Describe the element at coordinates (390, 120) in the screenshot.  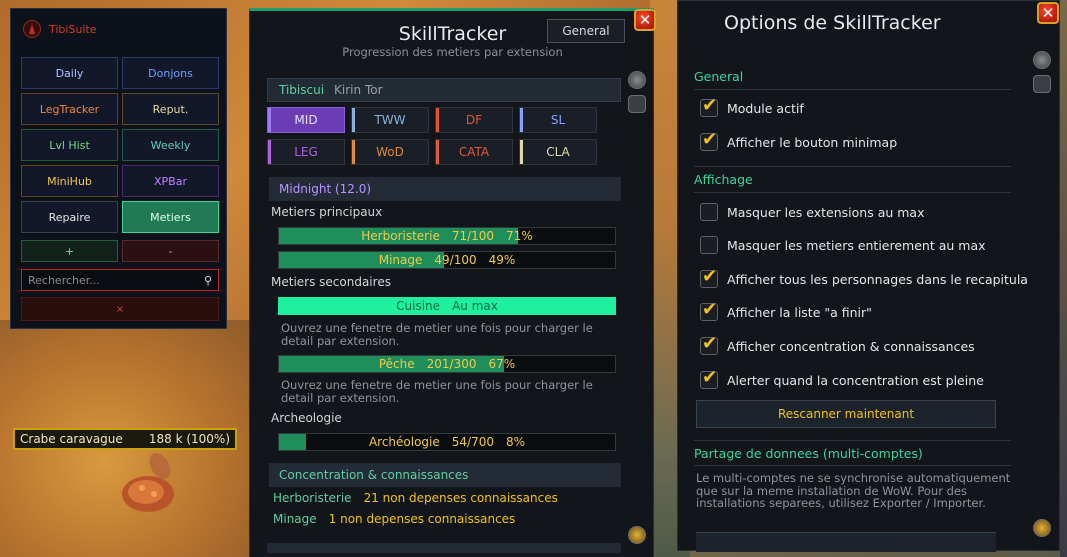
I see `expansion-tab: TWW` at that location.